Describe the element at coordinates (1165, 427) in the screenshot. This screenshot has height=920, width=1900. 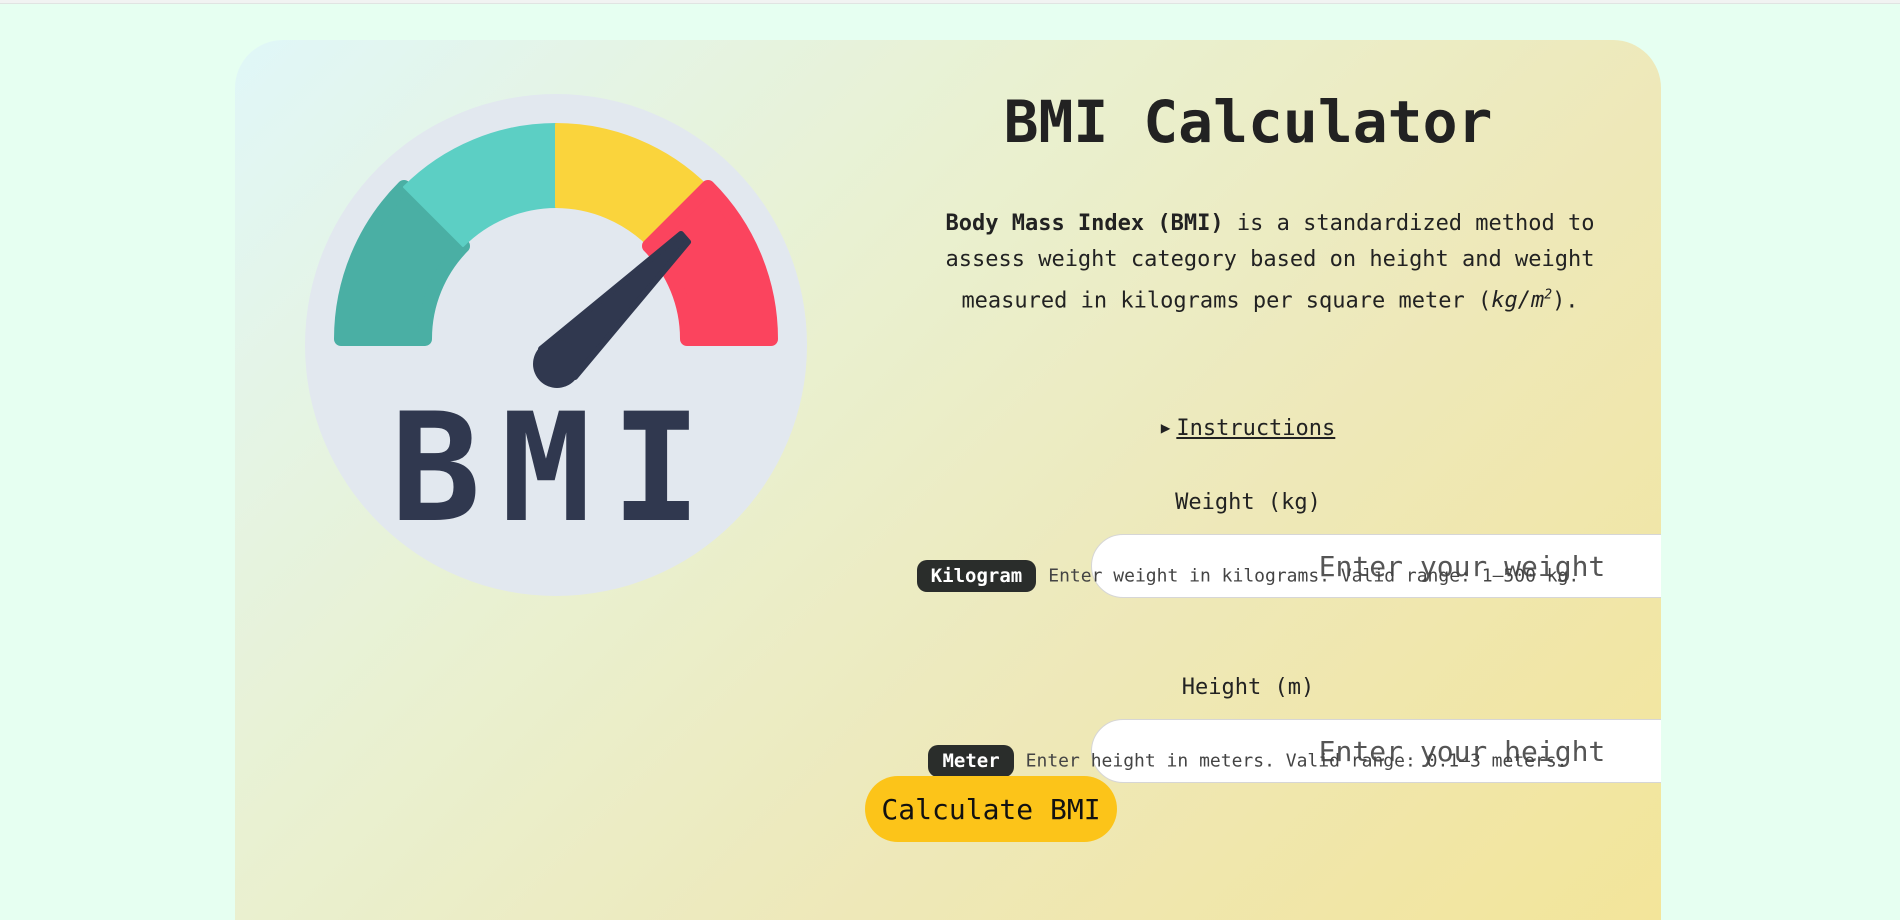
I see `triangle-right-icon: ▶` at that location.